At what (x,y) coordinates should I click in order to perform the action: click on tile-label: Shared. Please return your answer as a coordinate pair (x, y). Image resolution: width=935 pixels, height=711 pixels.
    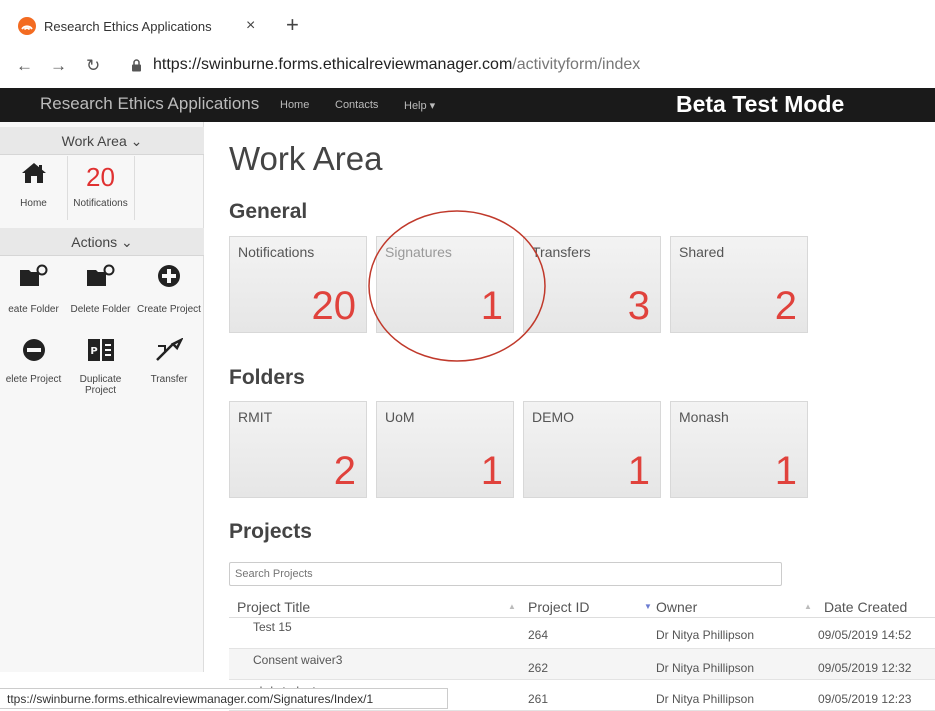
    Looking at the image, I should click on (702, 252).